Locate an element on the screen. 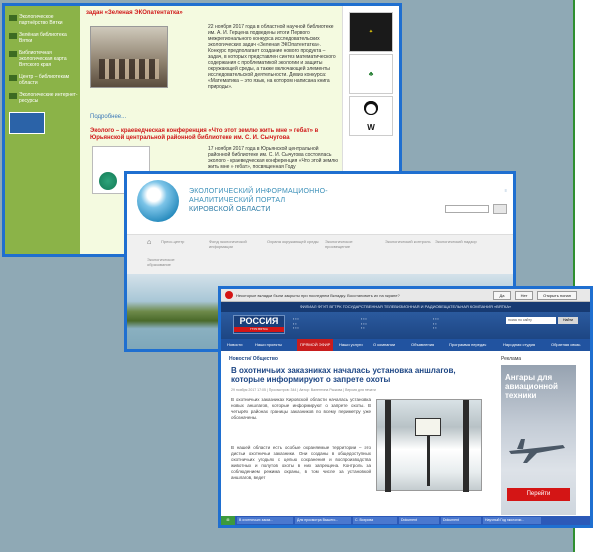 The image size is (595, 552). winter-sign-photo is located at coordinates (429, 445).